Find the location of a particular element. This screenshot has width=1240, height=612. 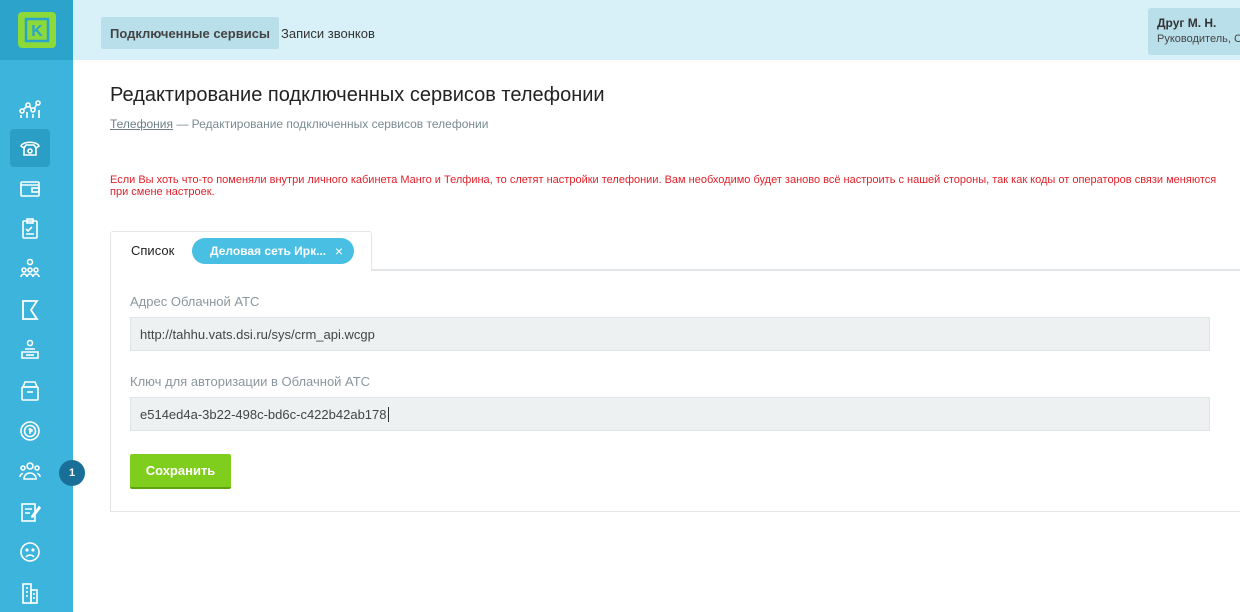

archive-icon is located at coordinates (30, 391).